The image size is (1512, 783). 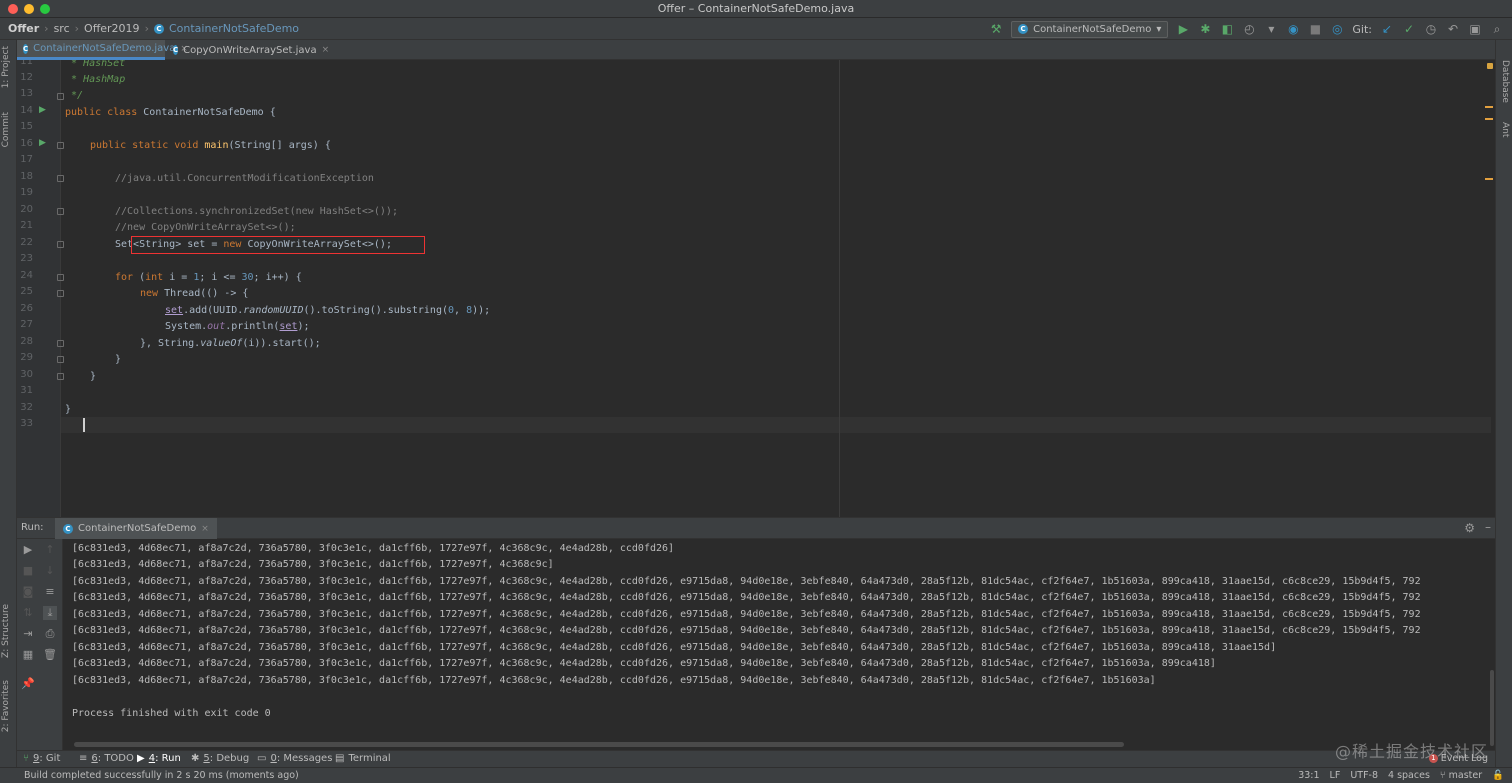 I want to click on code-line-30: }, so click(x=93, y=377).